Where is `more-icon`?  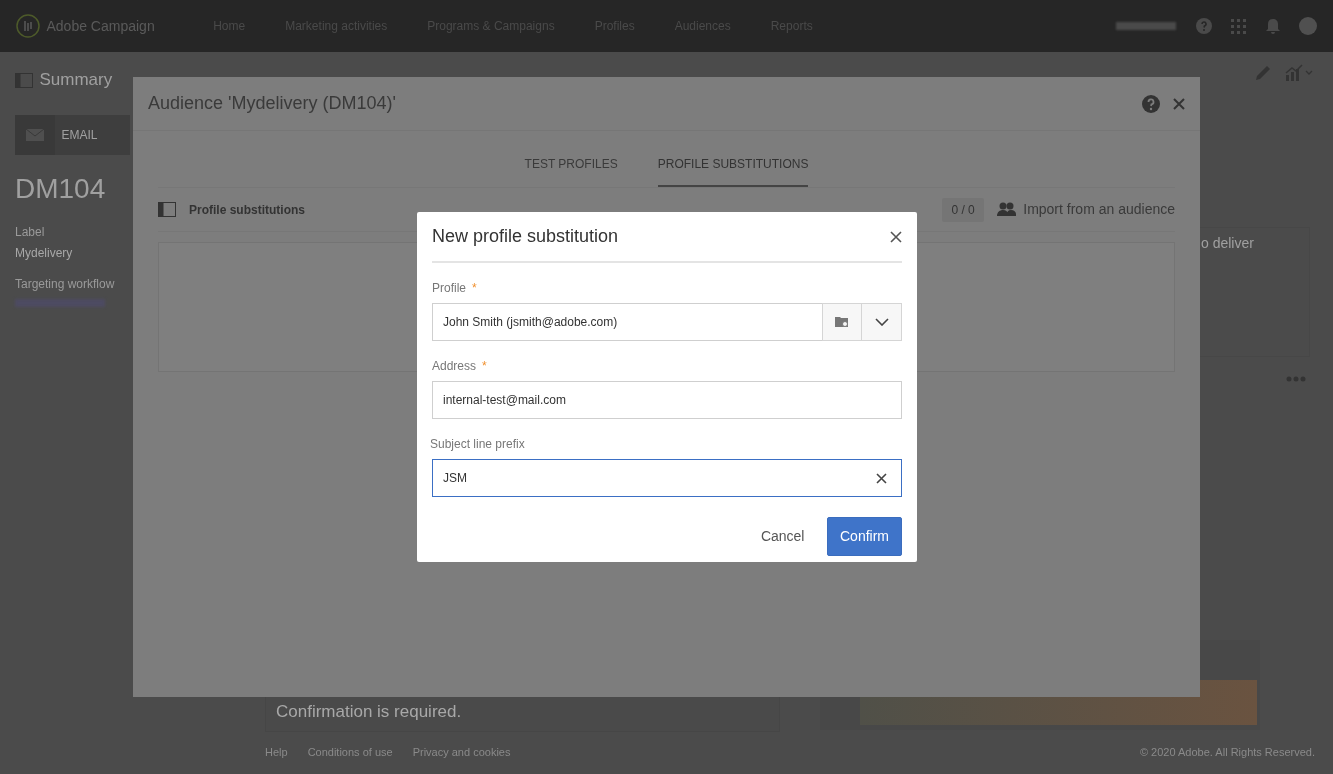 more-icon is located at coordinates (1296, 378).